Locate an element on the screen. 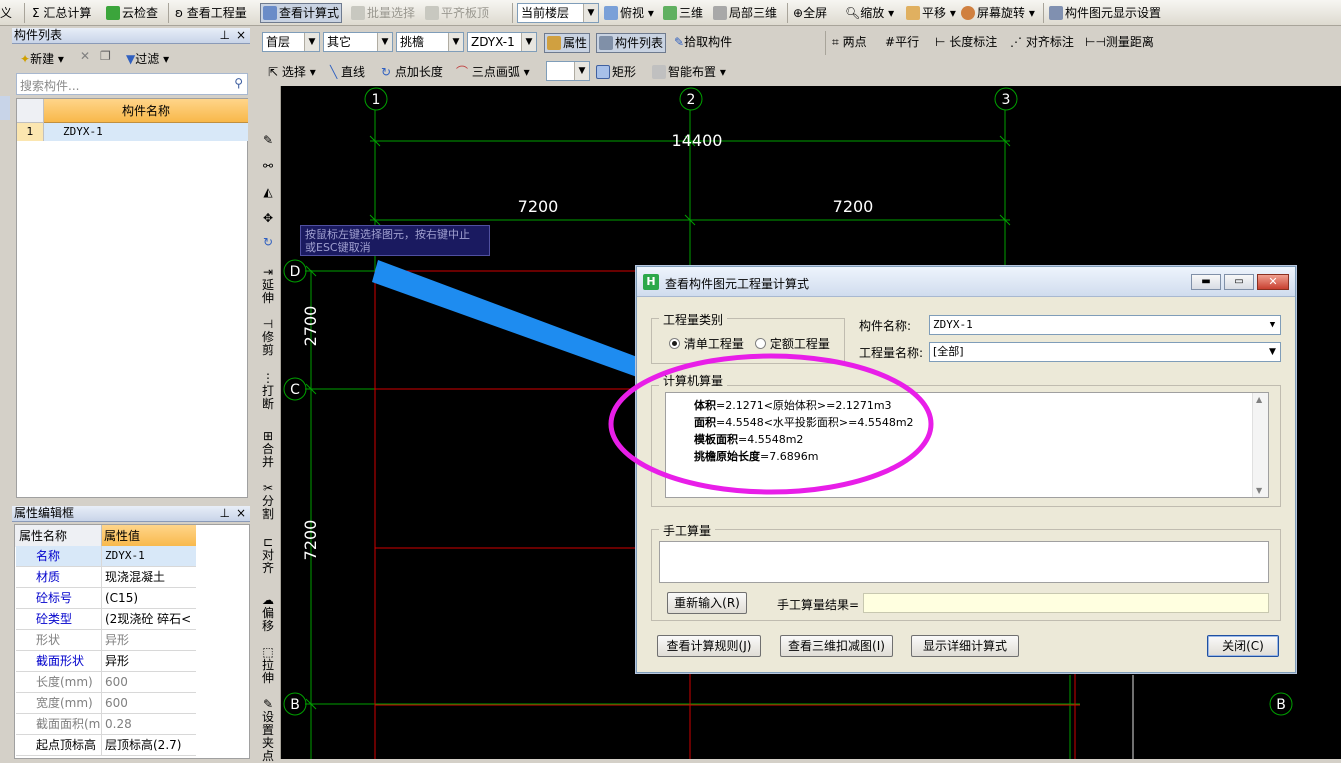  arc-mode-select: ▼ is located at coordinates (568, 71).